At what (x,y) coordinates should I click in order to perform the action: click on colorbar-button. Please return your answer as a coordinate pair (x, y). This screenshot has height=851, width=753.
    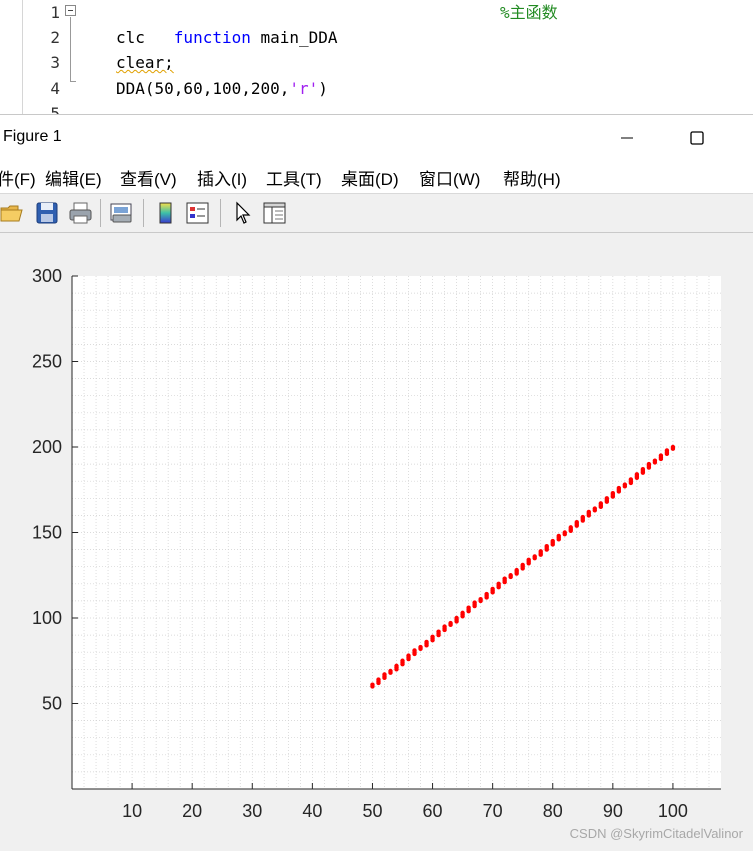
    Looking at the image, I should click on (166, 213).